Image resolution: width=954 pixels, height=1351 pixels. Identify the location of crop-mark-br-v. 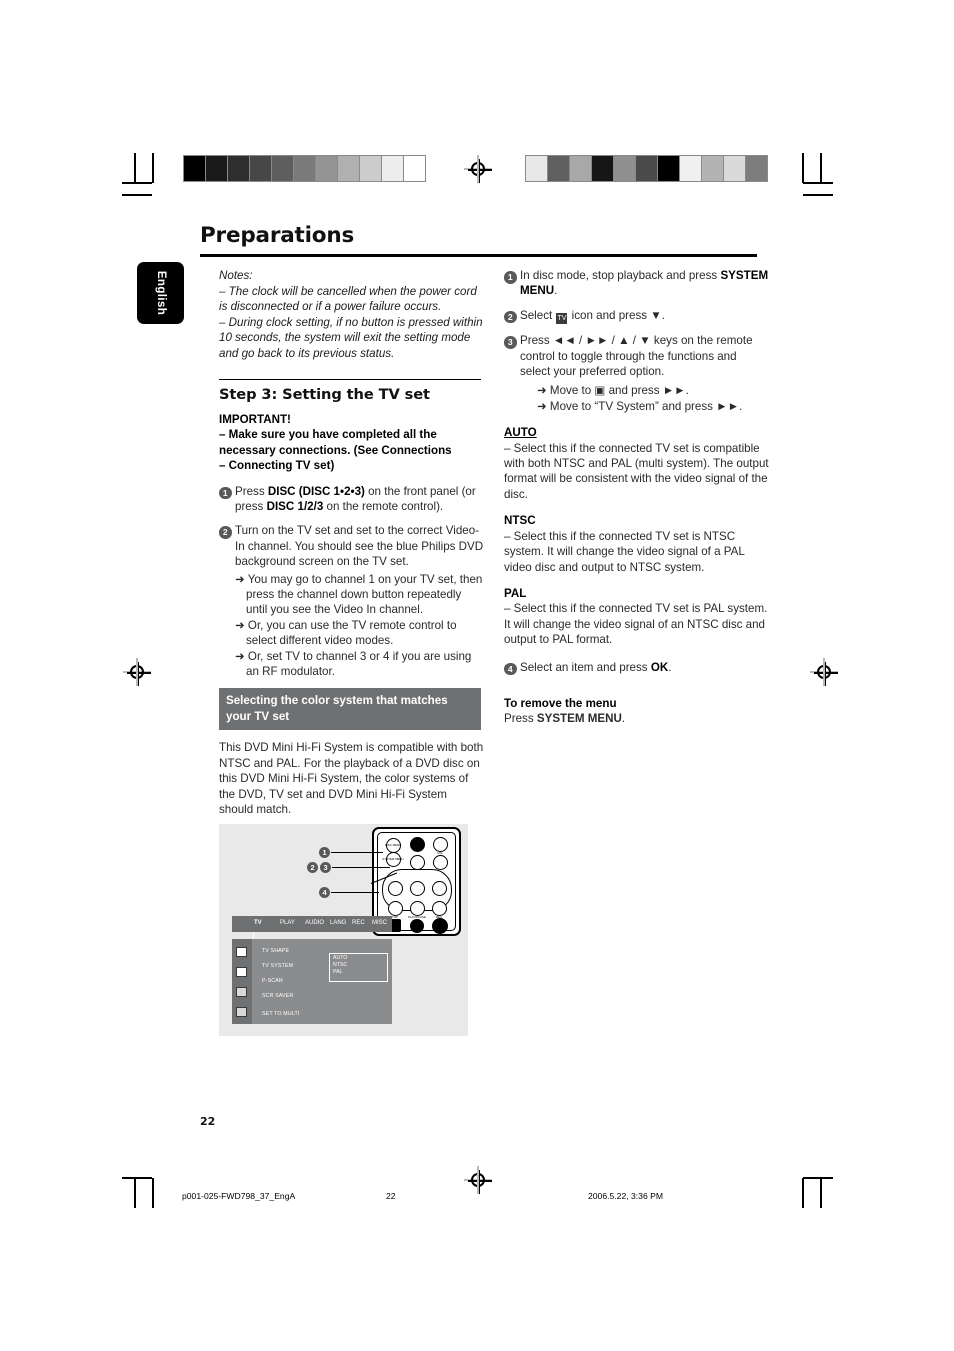
(803, 1193).